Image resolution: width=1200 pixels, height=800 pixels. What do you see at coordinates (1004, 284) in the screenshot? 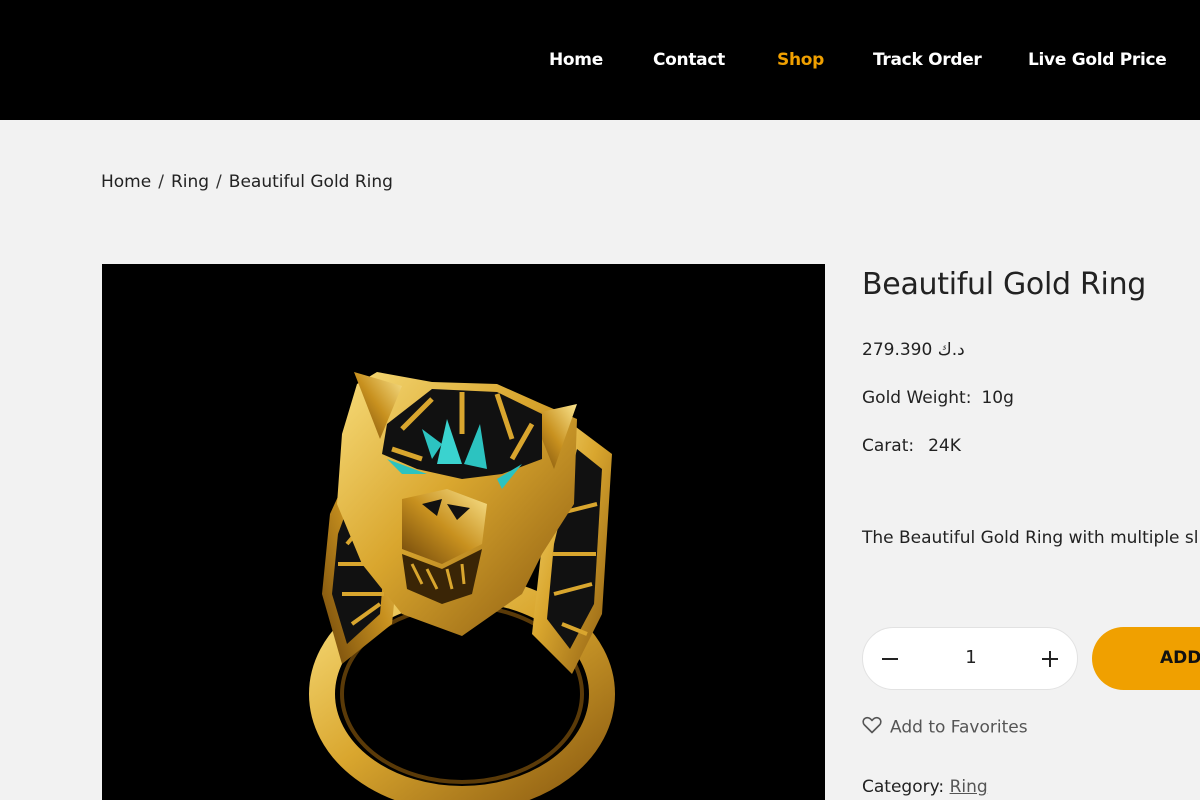
I see `product-title: Beautiful Gold Ring` at bounding box center [1004, 284].